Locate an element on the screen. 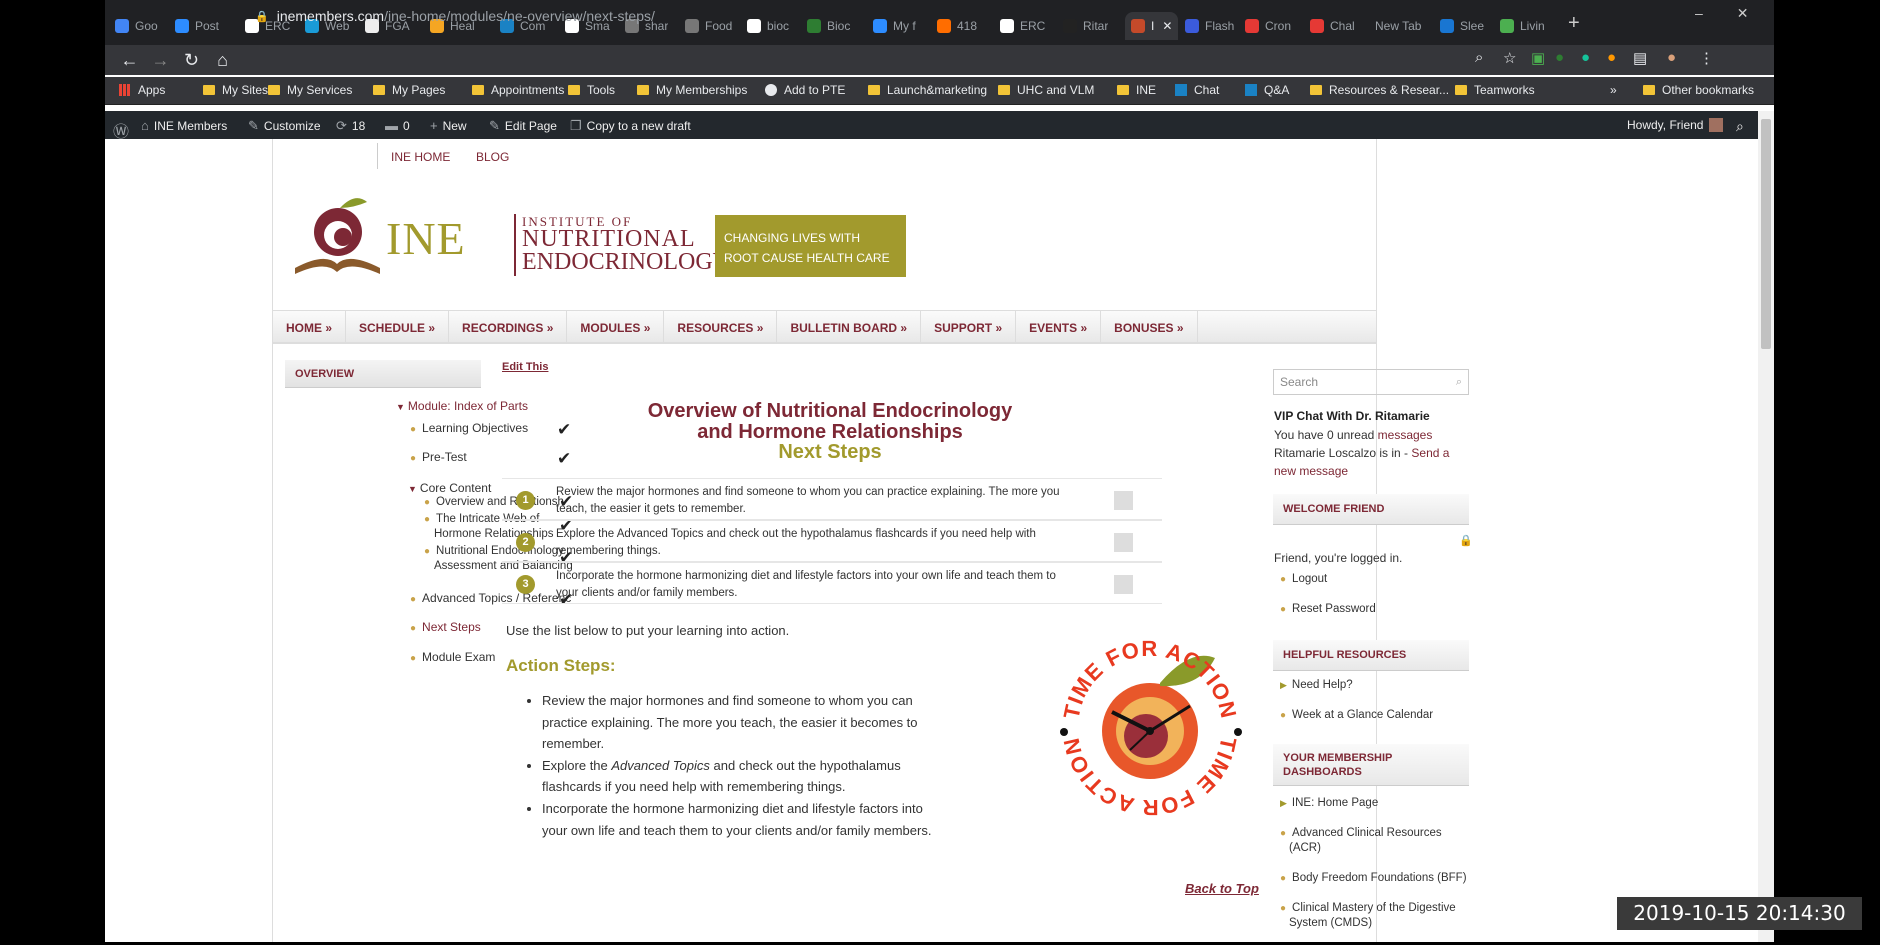 The width and height of the screenshot is (1880, 945). logged-in-text: Friend, you're logged in. is located at coordinates (1338, 558).